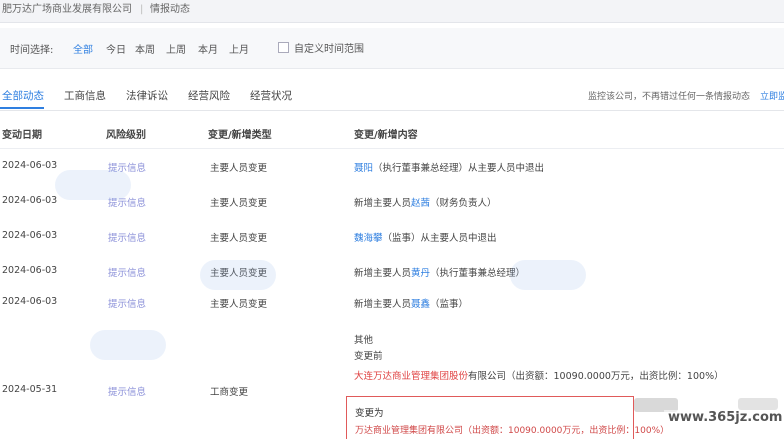 The width and height of the screenshot is (784, 439). Describe the element at coordinates (724, 417) in the screenshot. I see `site-watermark: www.365jz.com` at that location.